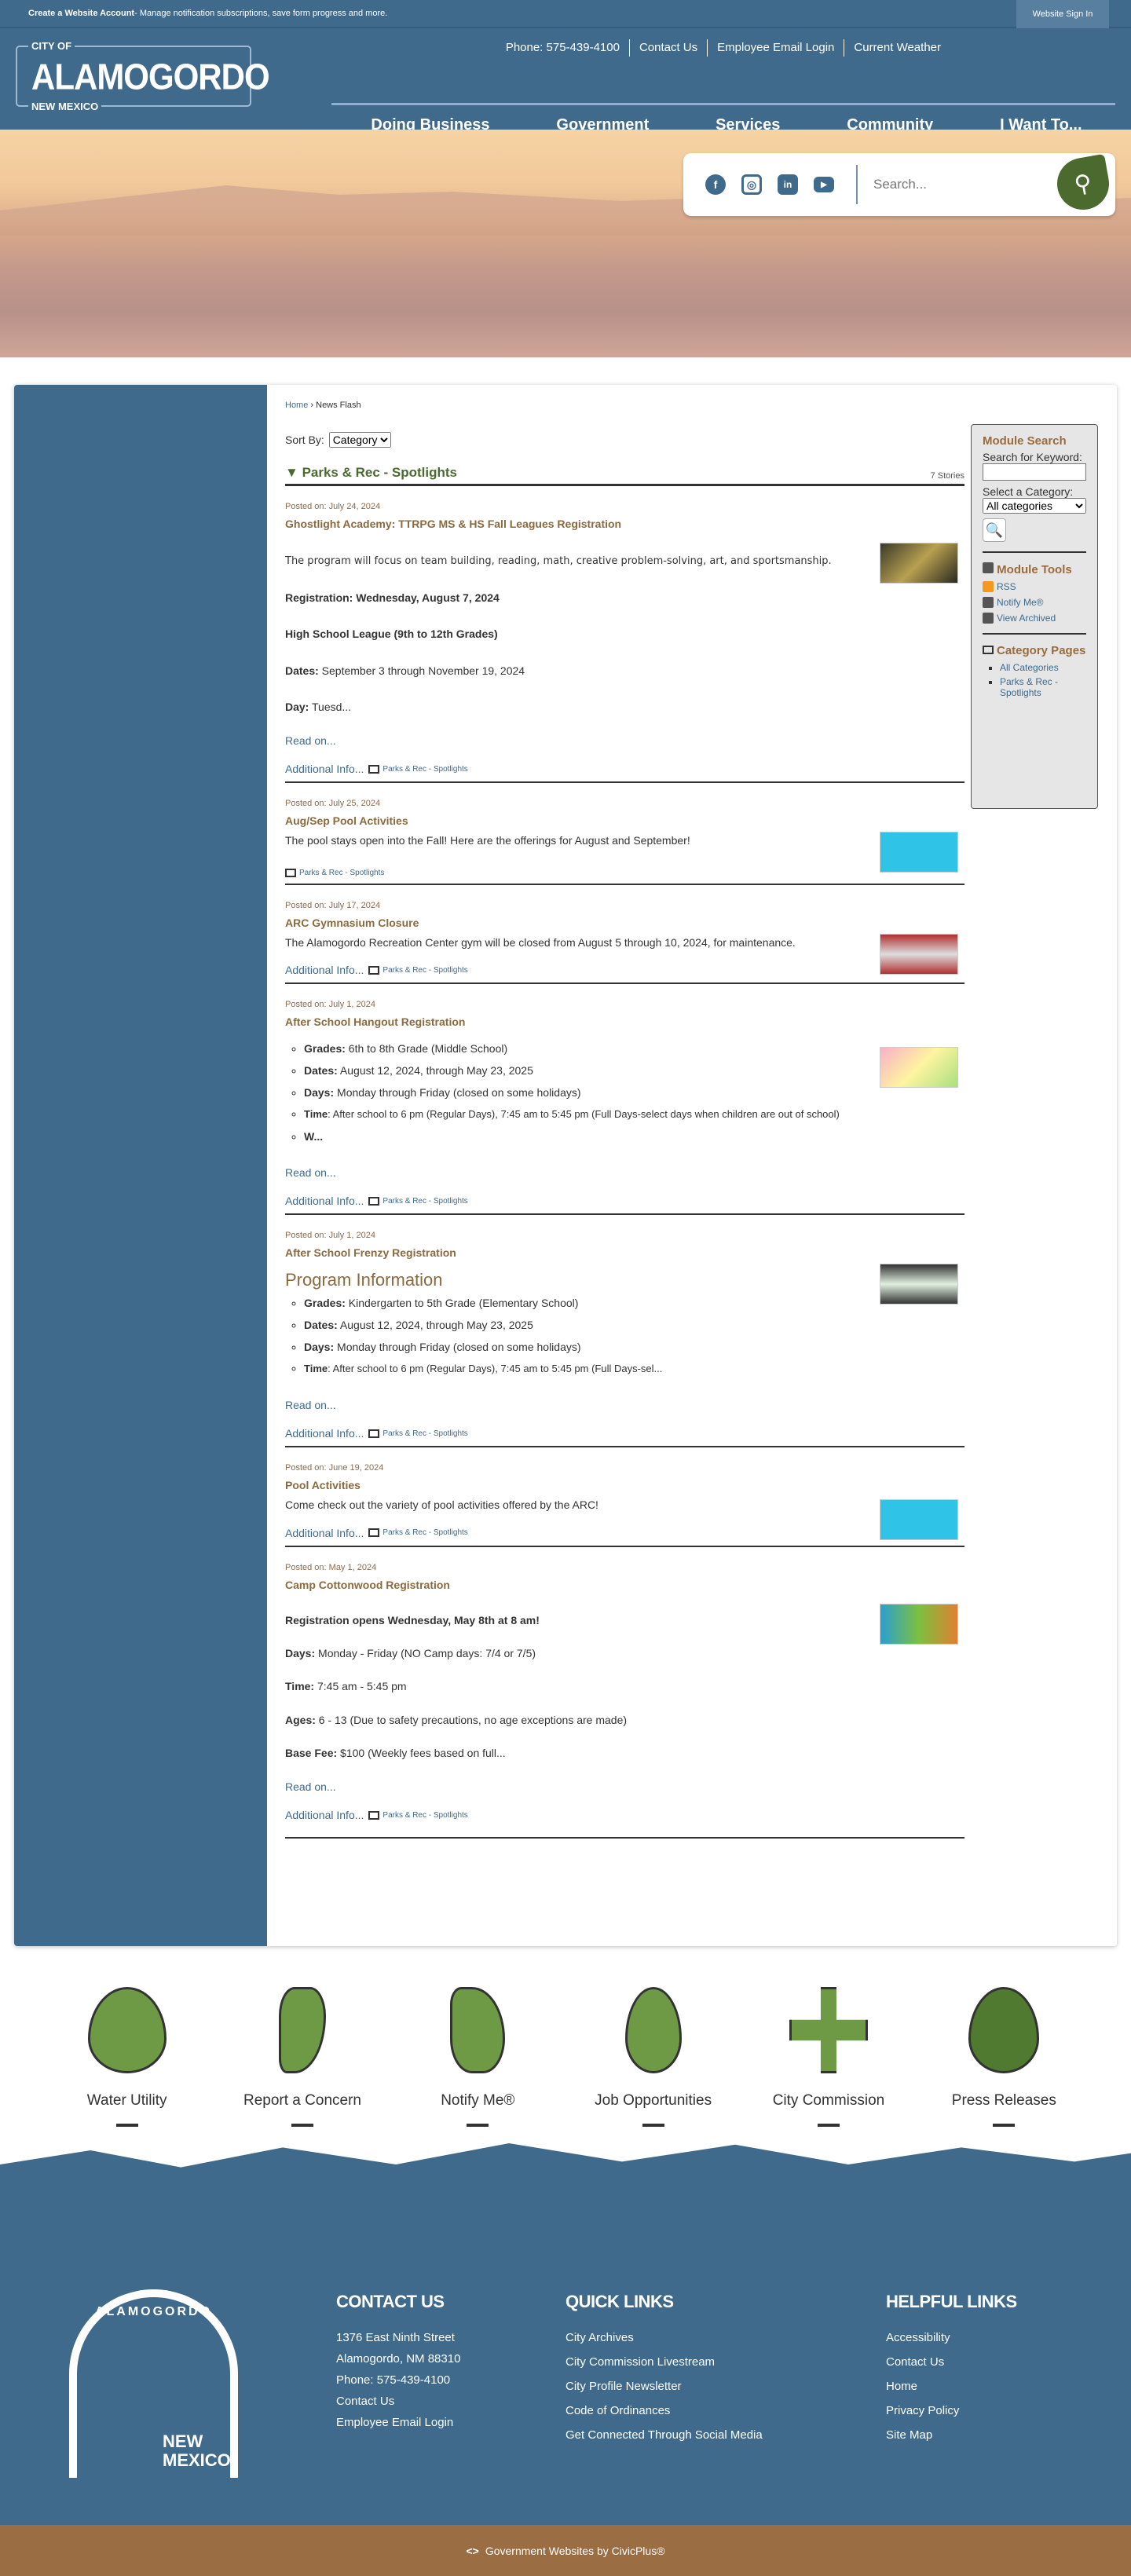  I want to click on facebook-icon: f, so click(715, 184).